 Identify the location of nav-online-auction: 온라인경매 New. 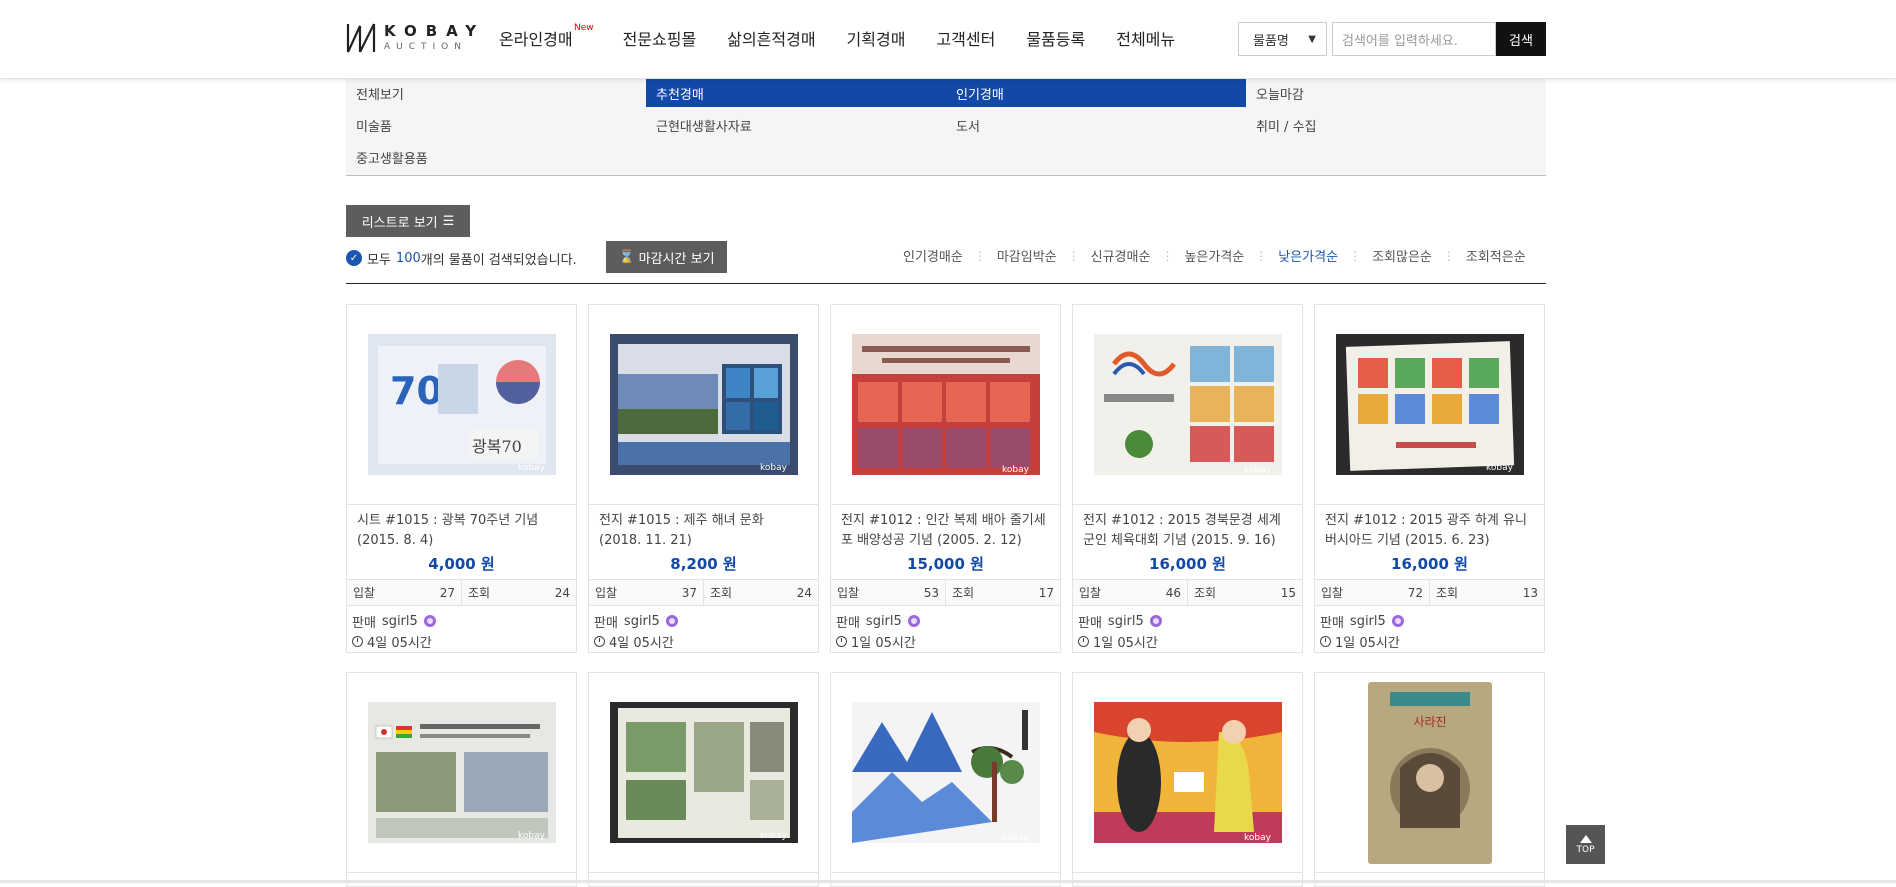
(546, 36).